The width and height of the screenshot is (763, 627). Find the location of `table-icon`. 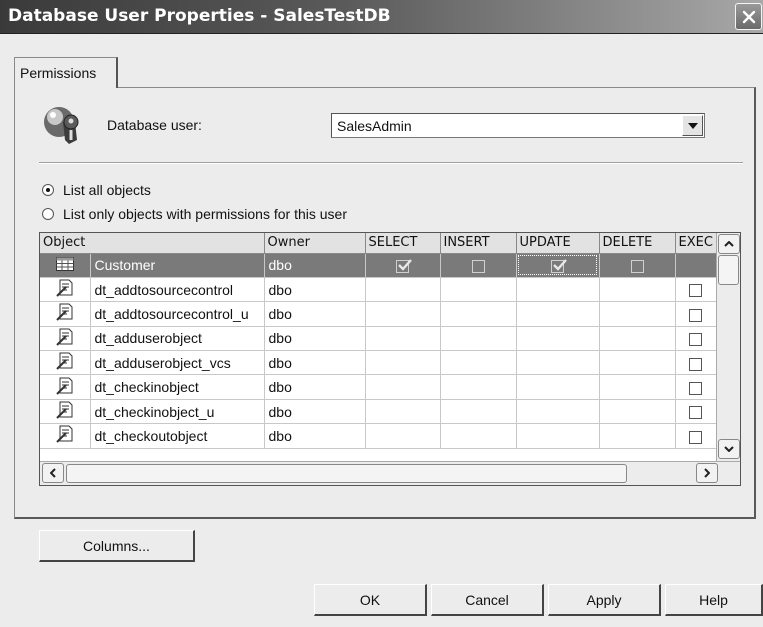

table-icon is located at coordinates (64, 263).